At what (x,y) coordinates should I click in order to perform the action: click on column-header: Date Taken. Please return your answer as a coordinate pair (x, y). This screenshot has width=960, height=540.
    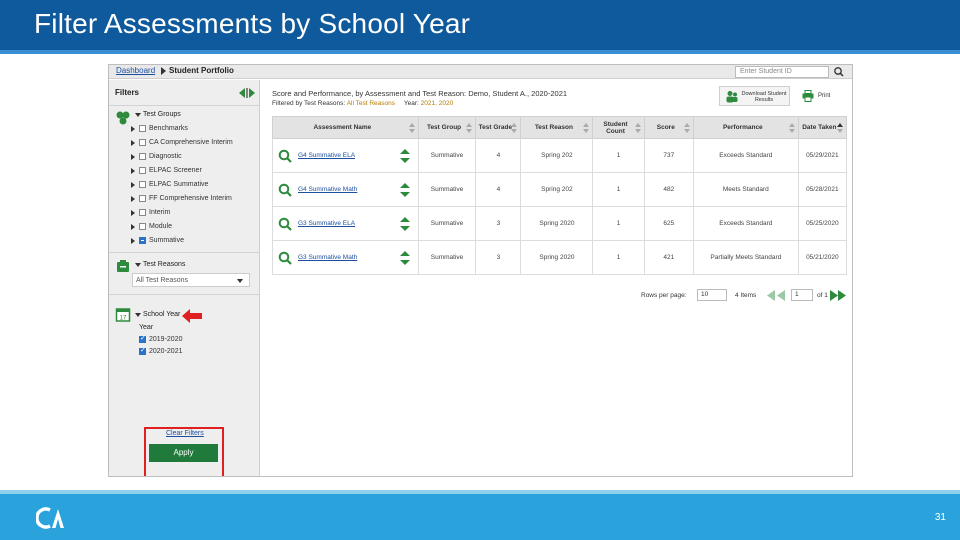
    Looking at the image, I should click on (822, 127).